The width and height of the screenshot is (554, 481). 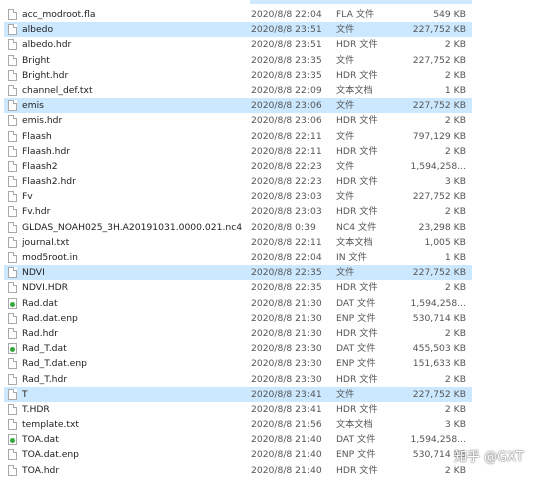 What do you see at coordinates (277, 75) in the screenshot?
I see `file-row: Bright.hdr 2020/8/8 23:35 HDR 文件 2 KB` at bounding box center [277, 75].